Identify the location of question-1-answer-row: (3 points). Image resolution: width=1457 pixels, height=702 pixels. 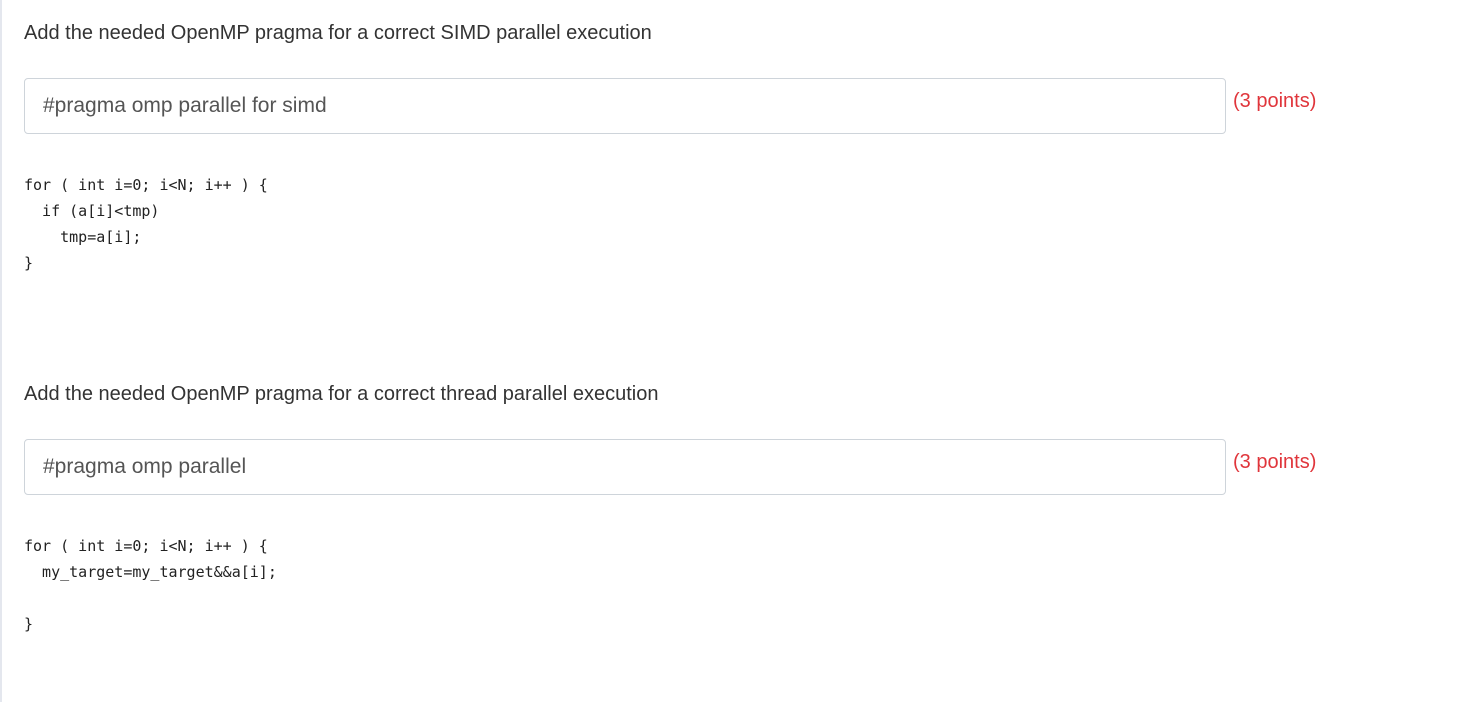
(714, 106).